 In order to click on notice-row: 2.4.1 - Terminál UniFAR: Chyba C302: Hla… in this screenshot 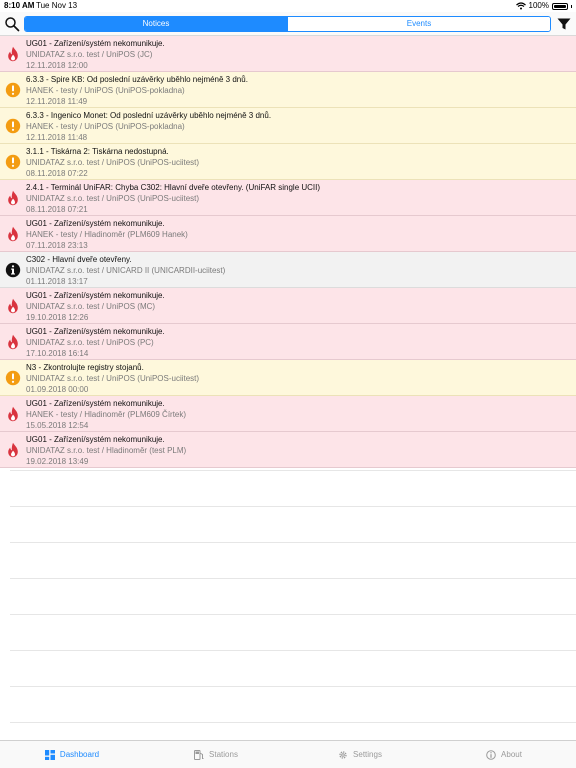, I will do `click(288, 198)`.